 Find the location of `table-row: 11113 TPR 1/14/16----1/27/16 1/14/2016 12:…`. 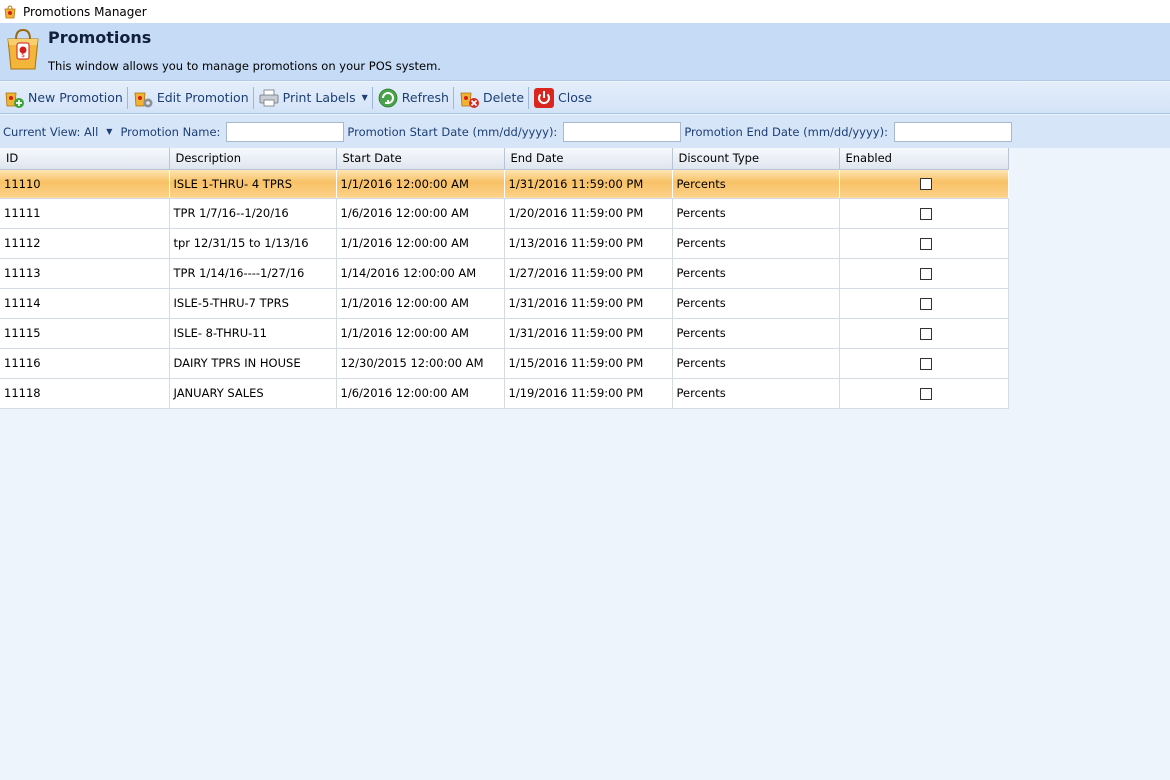

table-row: 11113 TPR 1/14/16----1/27/16 1/14/2016 12:… is located at coordinates (504, 273).